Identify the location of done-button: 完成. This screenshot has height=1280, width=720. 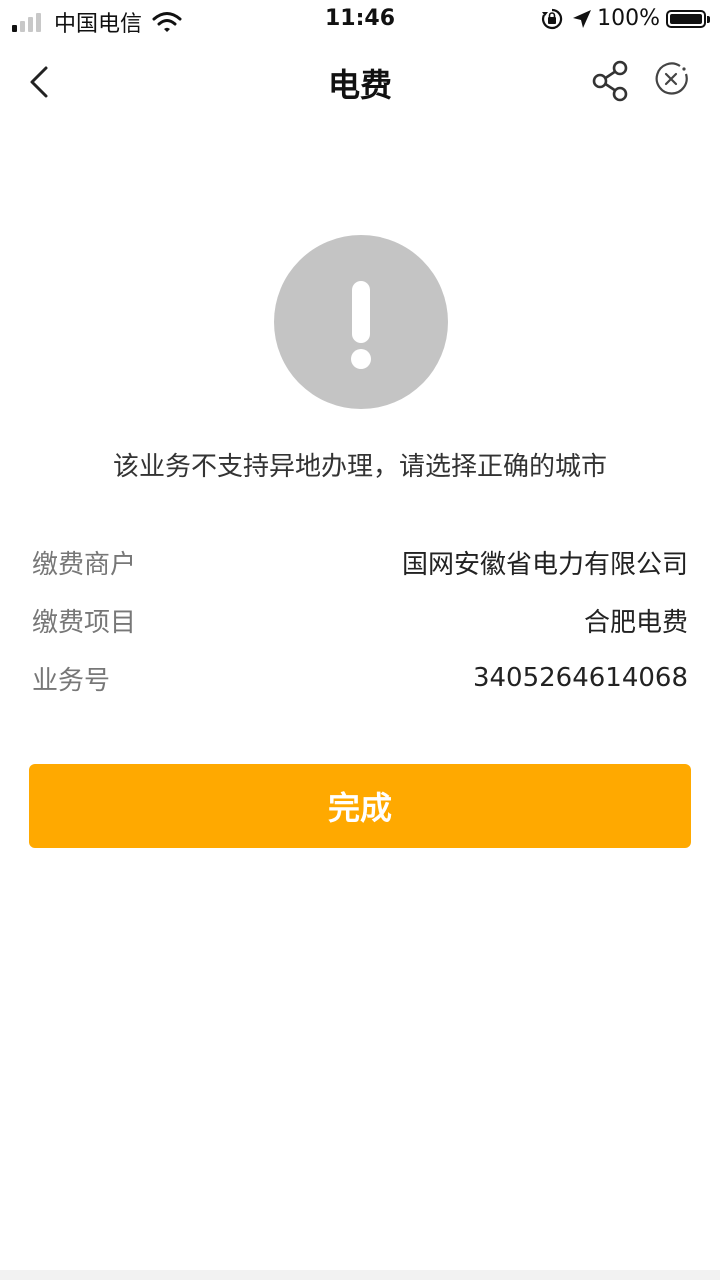
(360, 806).